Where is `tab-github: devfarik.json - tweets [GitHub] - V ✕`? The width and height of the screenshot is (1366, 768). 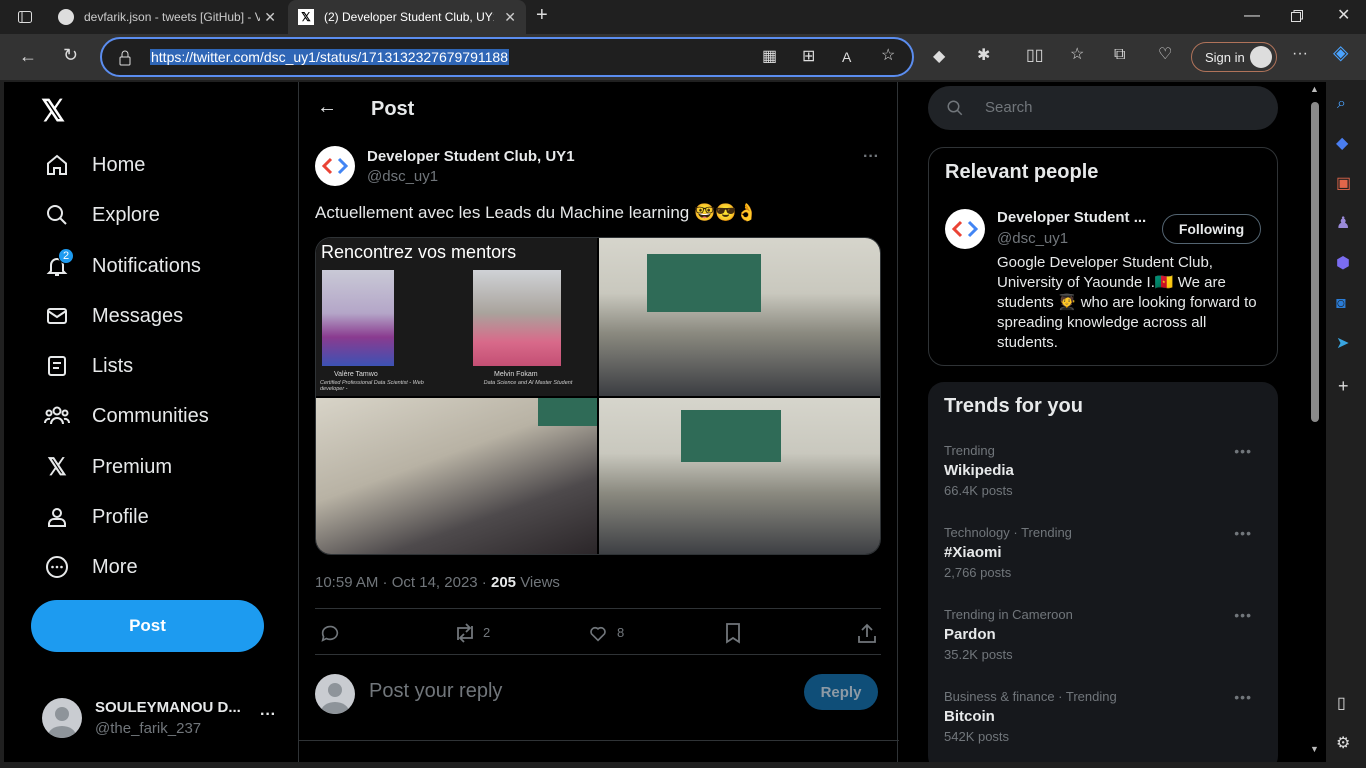 tab-github: devfarik.json - tweets [GitHub] - V ✕ is located at coordinates (167, 17).